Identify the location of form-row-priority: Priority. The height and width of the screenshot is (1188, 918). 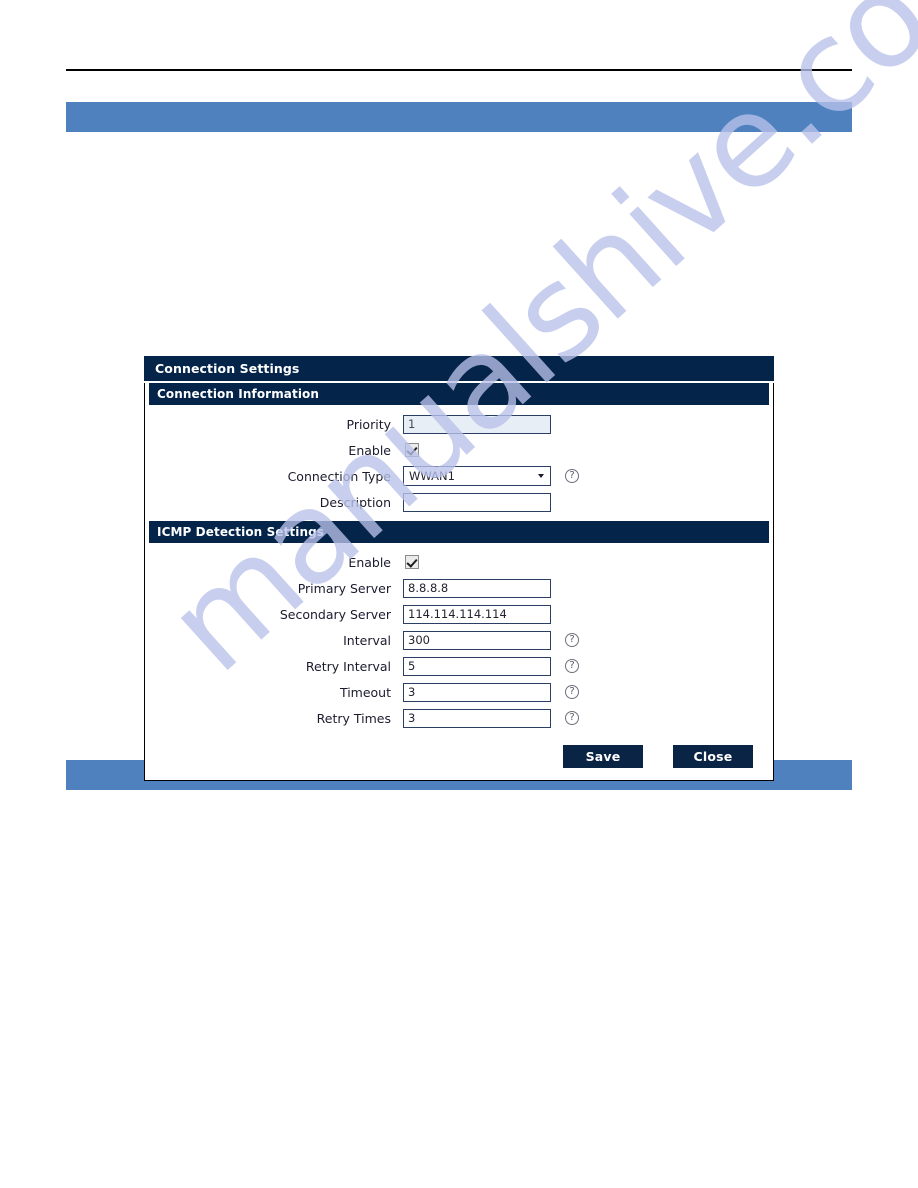
(459, 424).